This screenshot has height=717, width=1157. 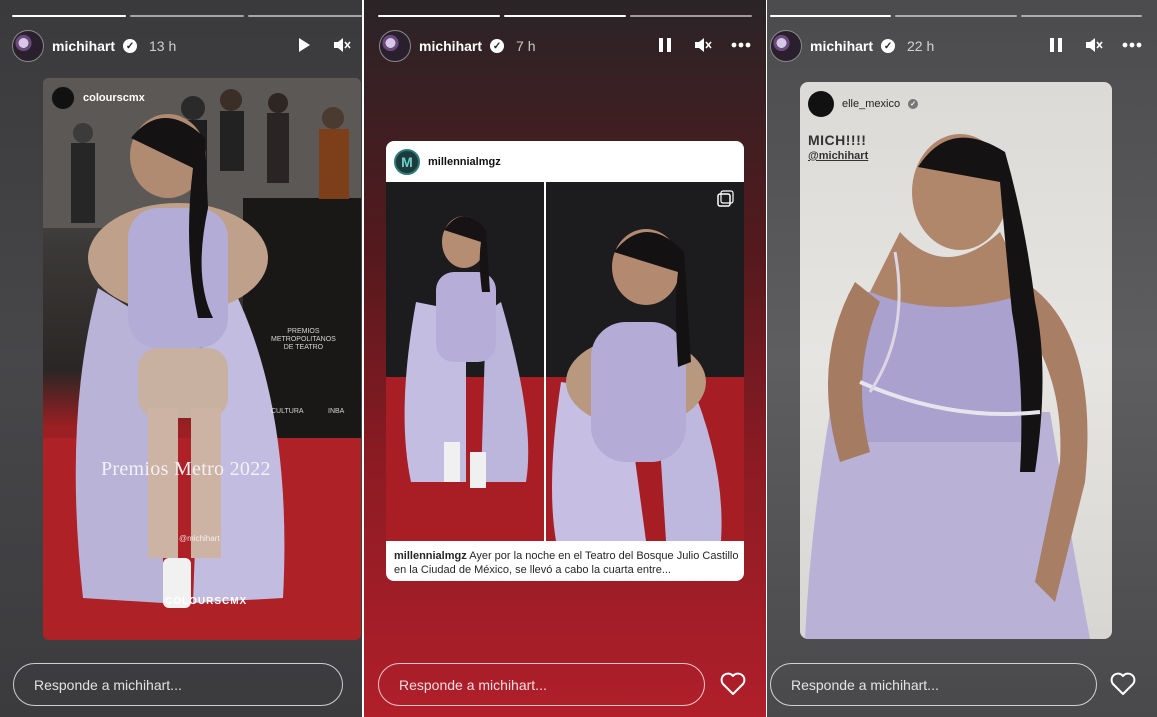 What do you see at coordinates (186, 469) in the screenshot?
I see `overlay-title: Premios Metro 2022` at bounding box center [186, 469].